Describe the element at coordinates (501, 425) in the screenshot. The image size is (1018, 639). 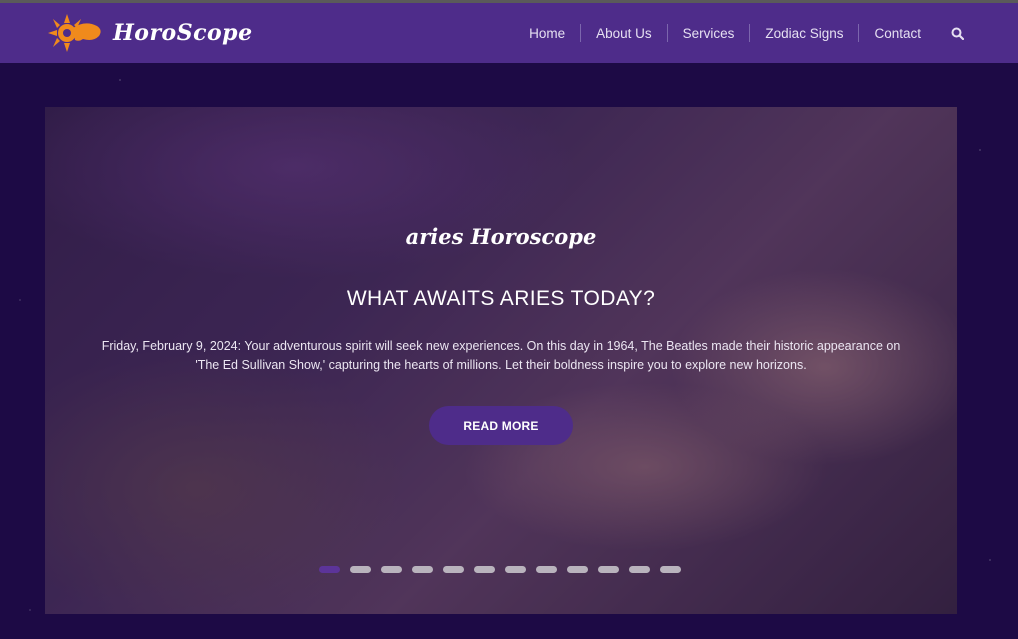
I see `read-more-button: READ MORE` at that location.